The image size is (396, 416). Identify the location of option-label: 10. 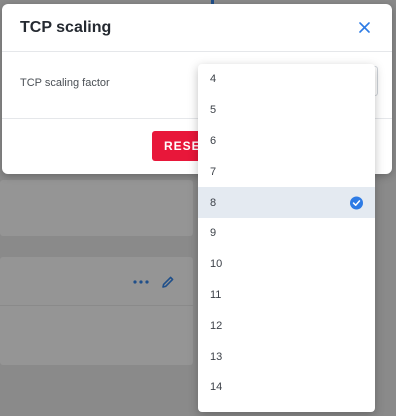
(216, 264).